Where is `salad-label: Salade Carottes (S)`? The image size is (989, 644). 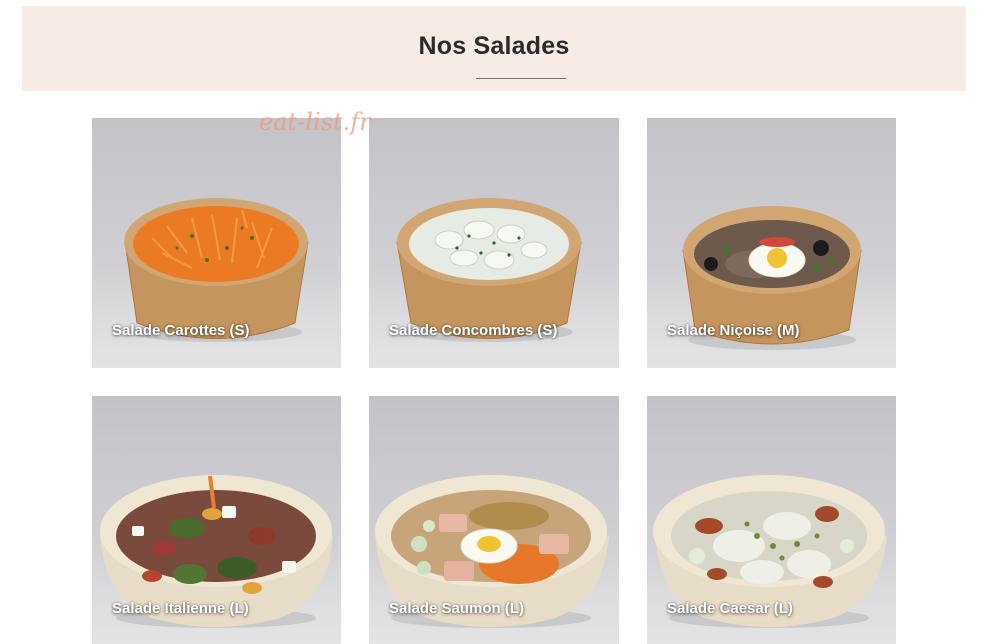
salad-label: Salade Carottes (S) is located at coordinates (181, 330).